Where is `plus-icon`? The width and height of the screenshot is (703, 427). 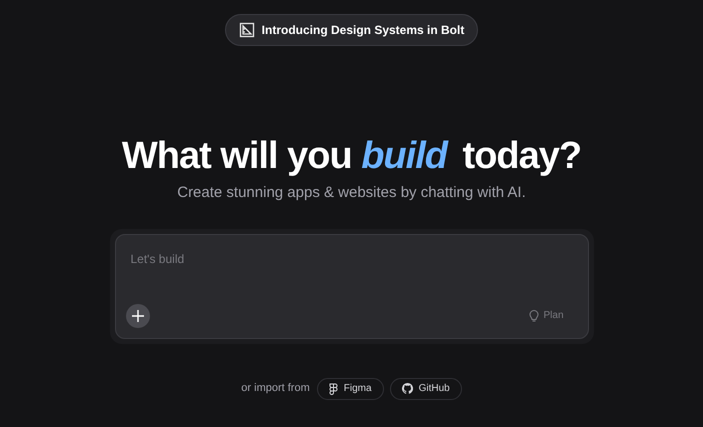 plus-icon is located at coordinates (138, 316).